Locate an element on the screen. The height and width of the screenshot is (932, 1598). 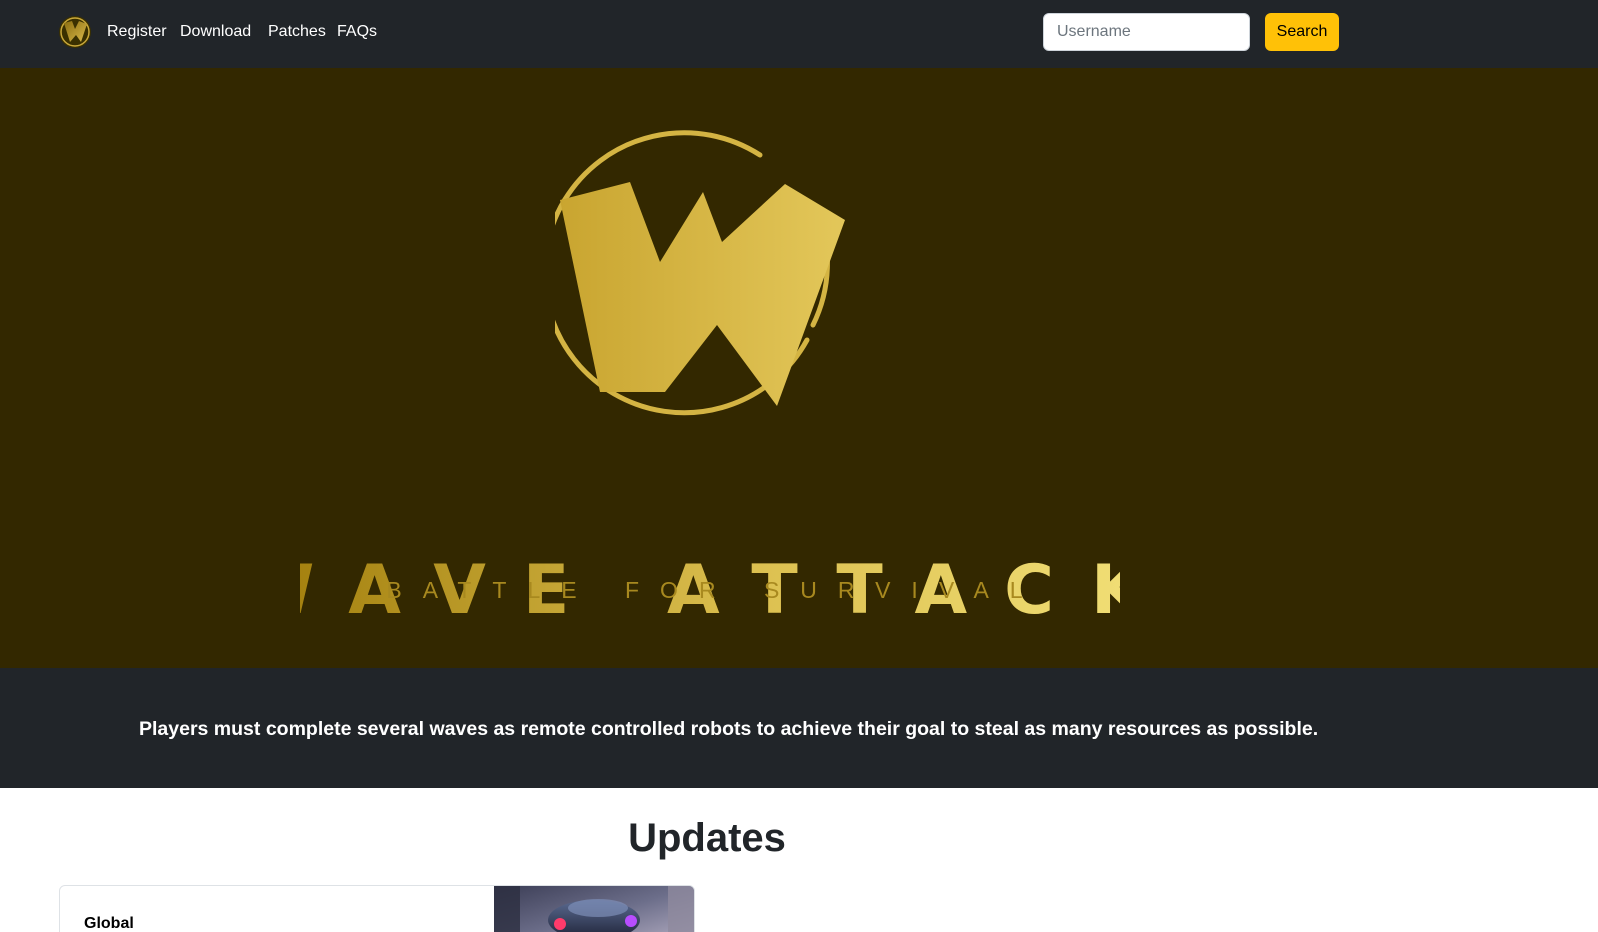
update-card: Global is located at coordinates (377, 908).